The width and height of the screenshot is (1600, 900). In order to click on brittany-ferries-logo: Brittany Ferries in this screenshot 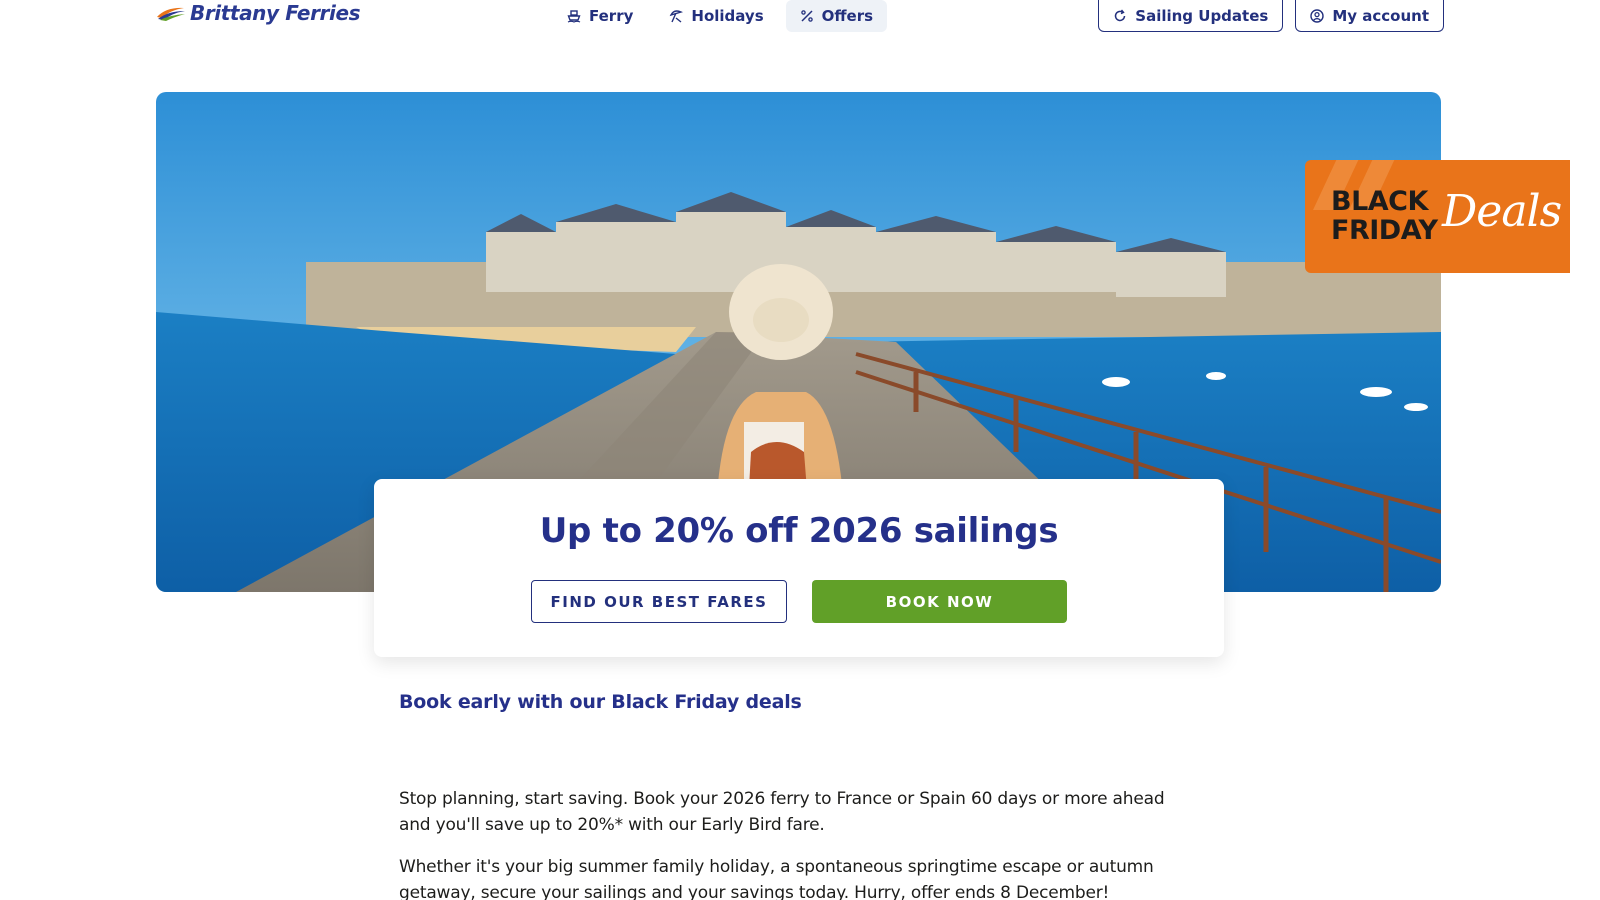, I will do `click(258, 13)`.